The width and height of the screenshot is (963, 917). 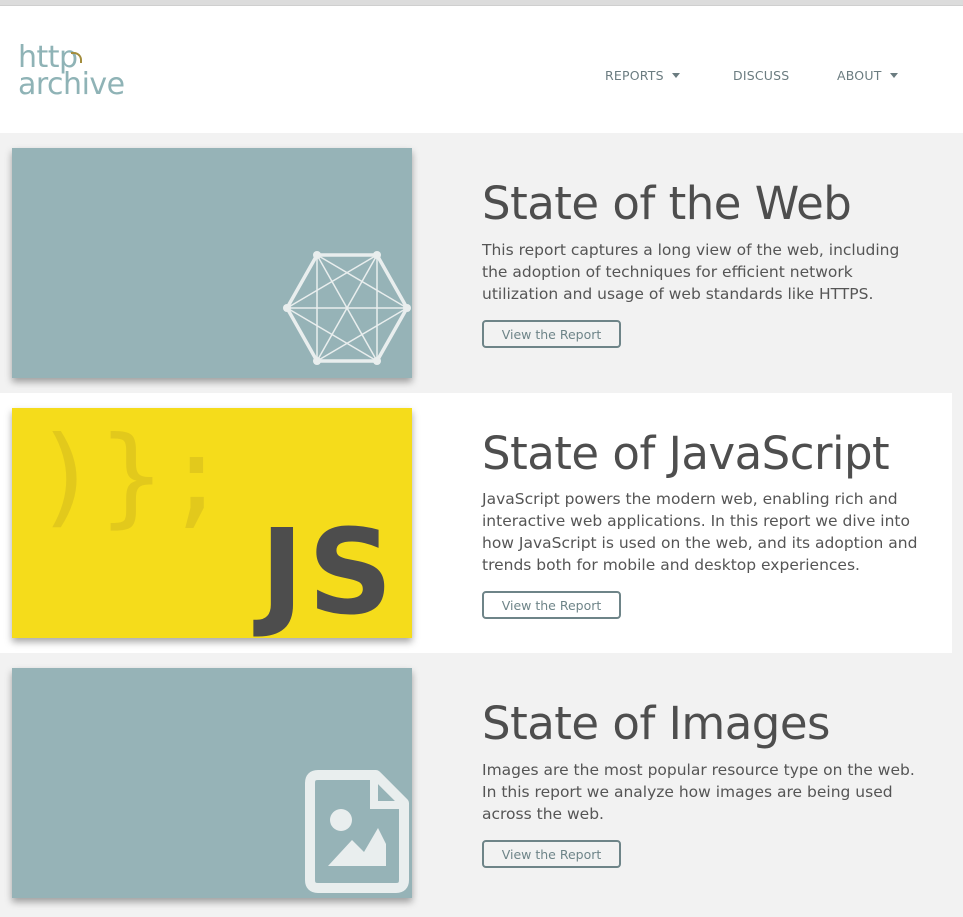 What do you see at coordinates (481, 69) in the screenshot?
I see `site-header: http archive REPORTS DISCUSS ABOUT` at bounding box center [481, 69].